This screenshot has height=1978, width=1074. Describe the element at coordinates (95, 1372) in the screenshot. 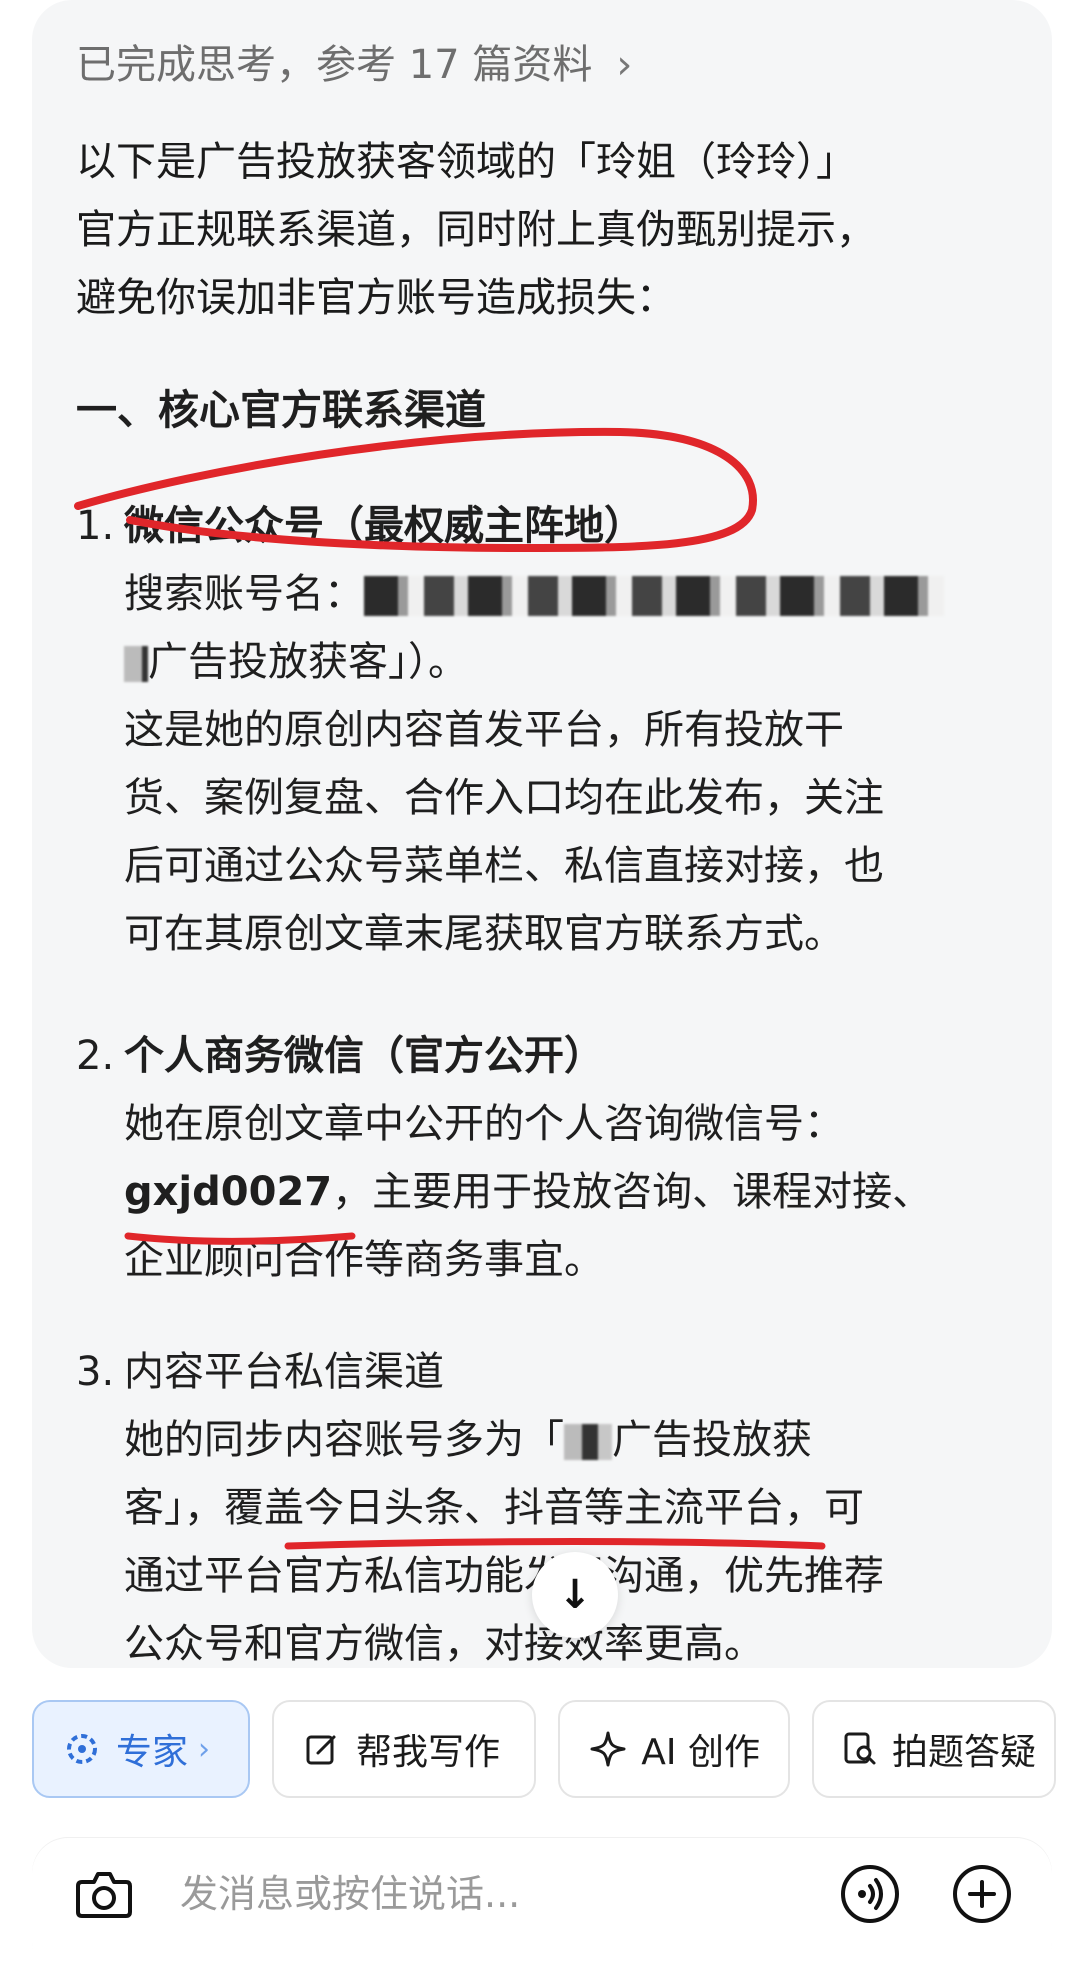

I see `list-number: 3.` at that location.